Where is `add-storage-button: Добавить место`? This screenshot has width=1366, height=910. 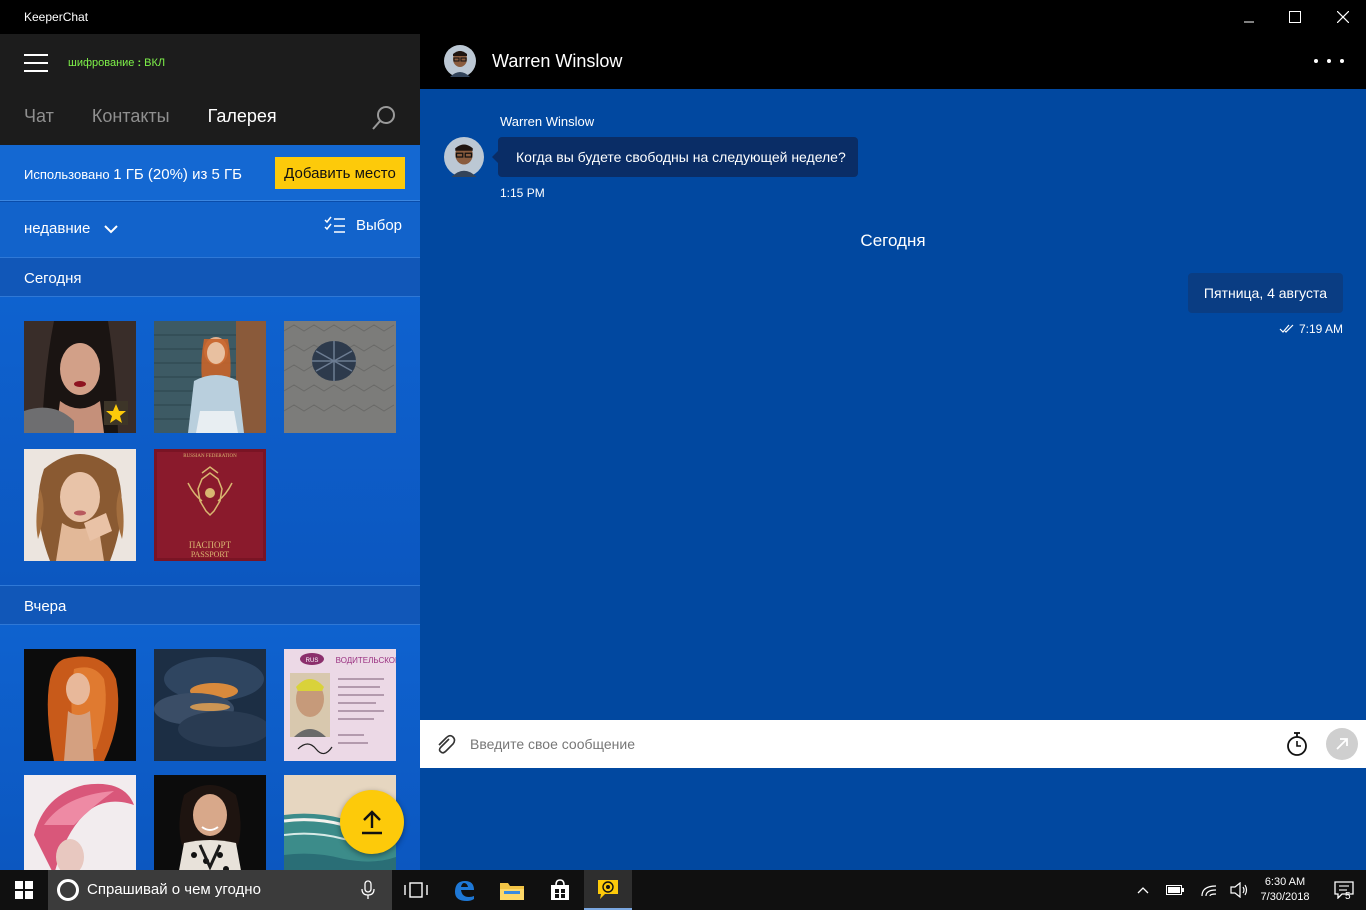
add-storage-button: Добавить место is located at coordinates (340, 173).